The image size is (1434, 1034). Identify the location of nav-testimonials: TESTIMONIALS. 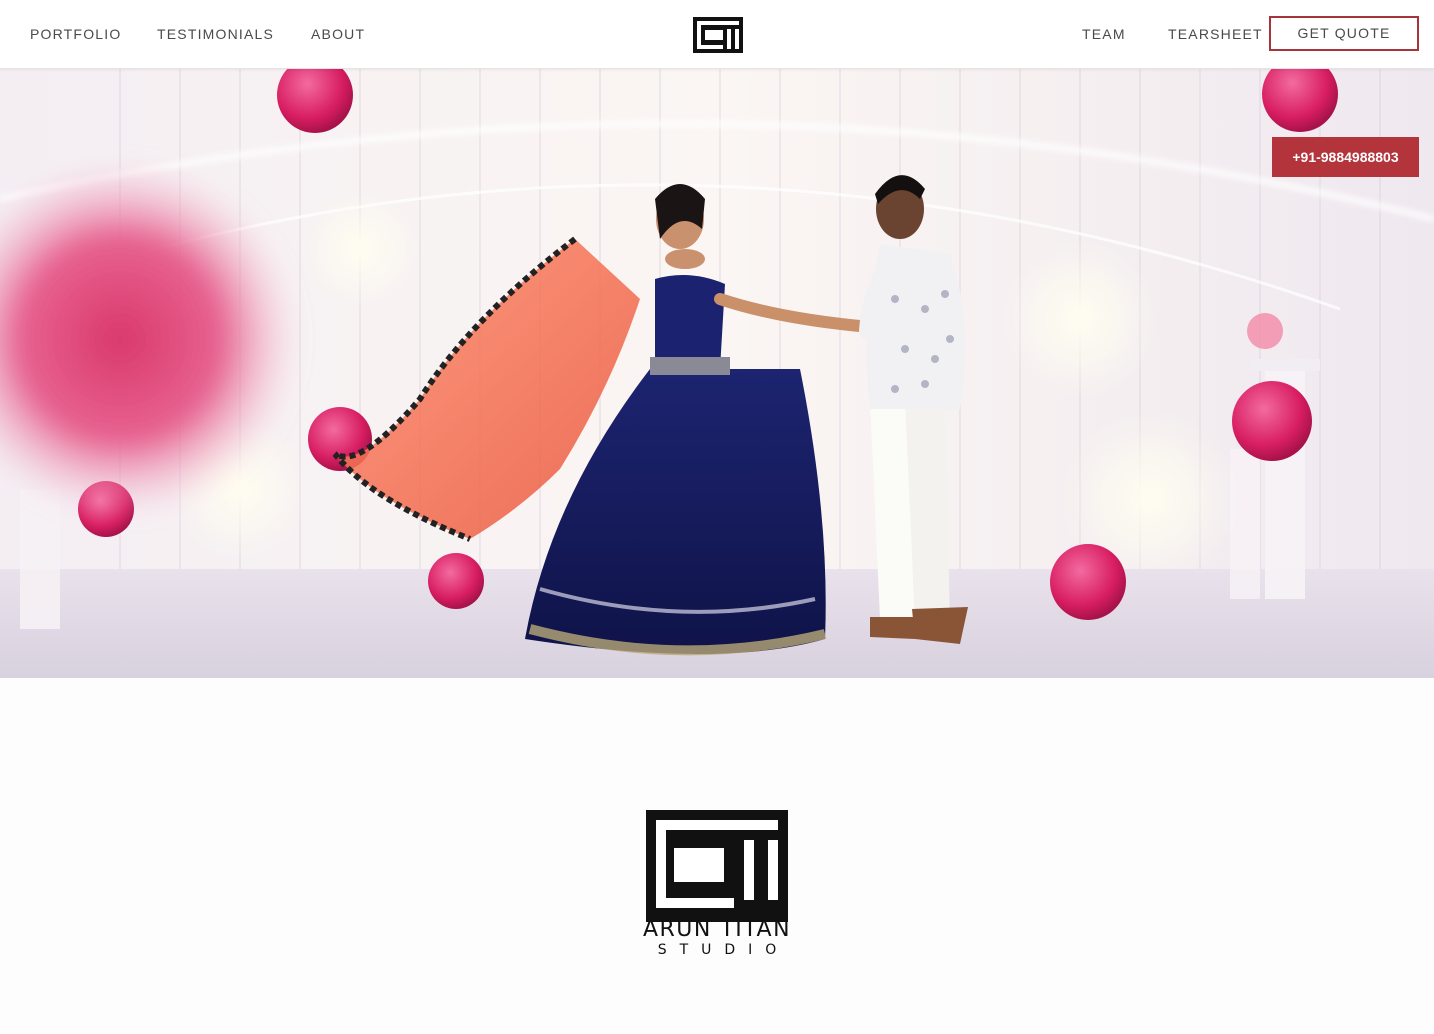
(215, 34).